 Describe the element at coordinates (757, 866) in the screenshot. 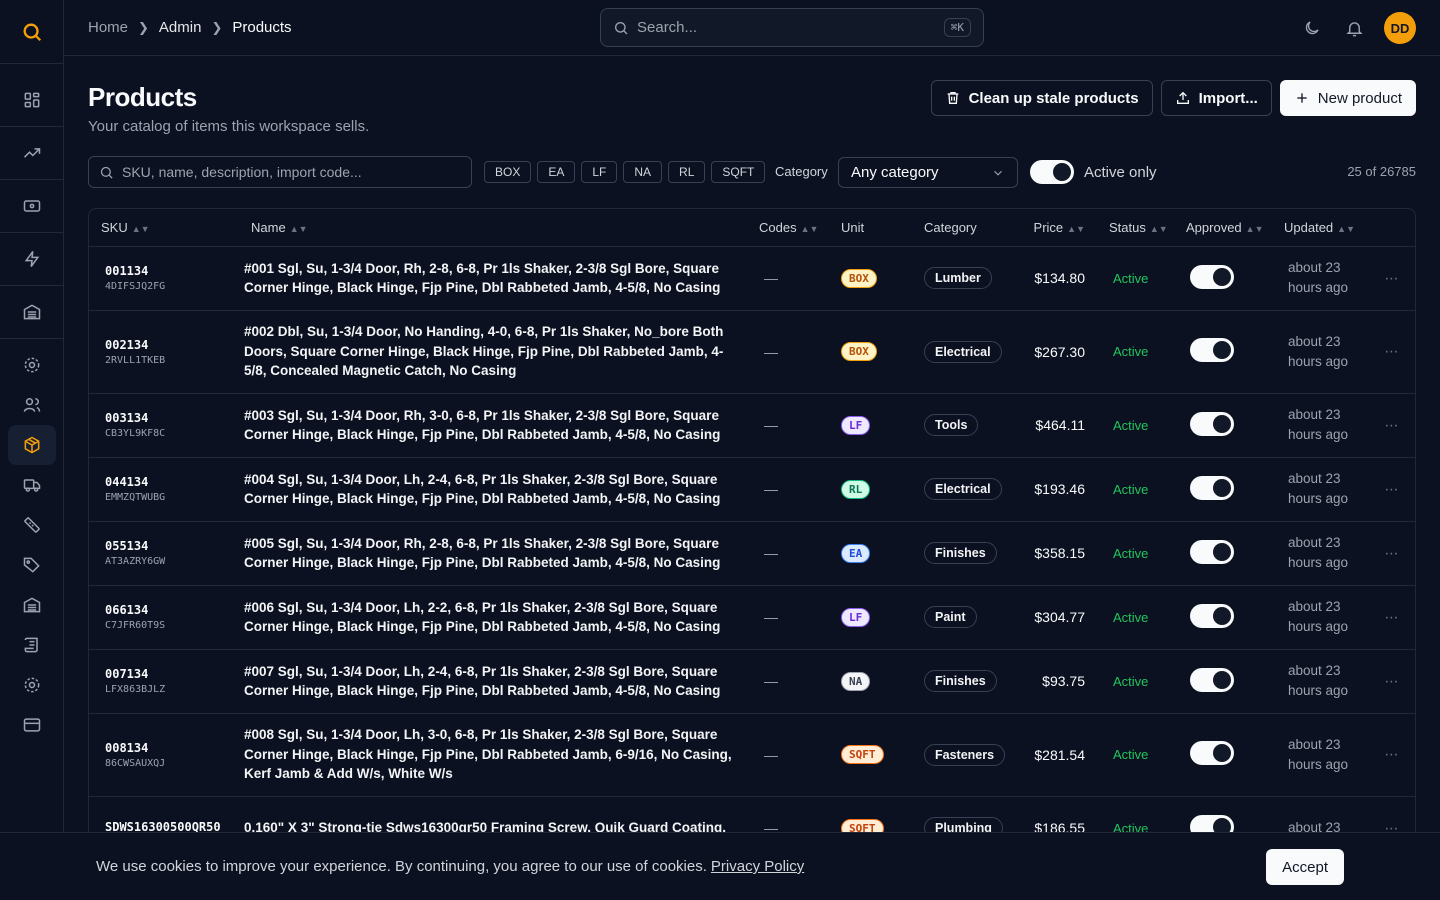

I see `privacy-policy-link: Privacy Policy` at that location.